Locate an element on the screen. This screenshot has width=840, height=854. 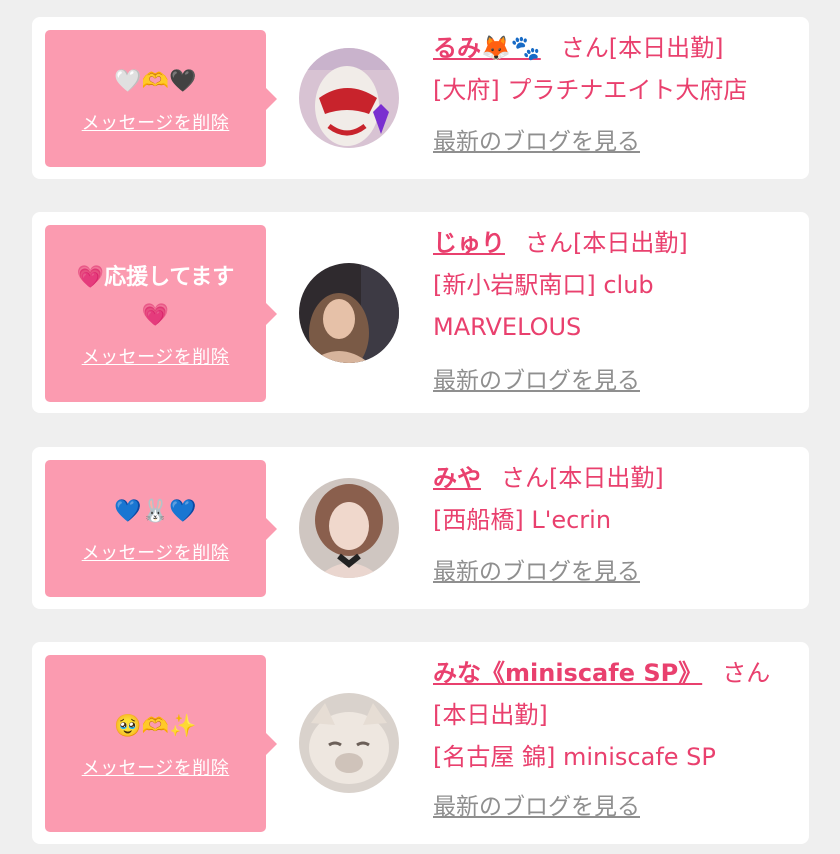
shop-name: [西船橋] L'ecrin is located at coordinates (522, 520).